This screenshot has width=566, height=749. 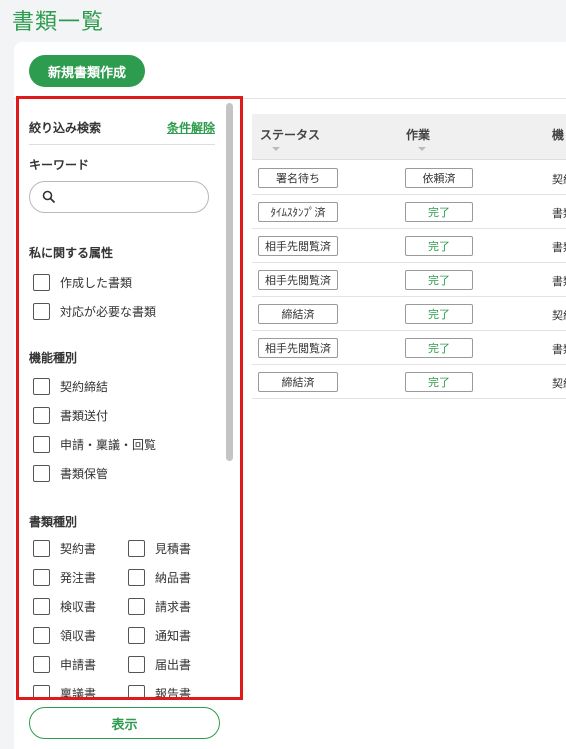 I want to click on keyword-search-field, so click(x=119, y=197).